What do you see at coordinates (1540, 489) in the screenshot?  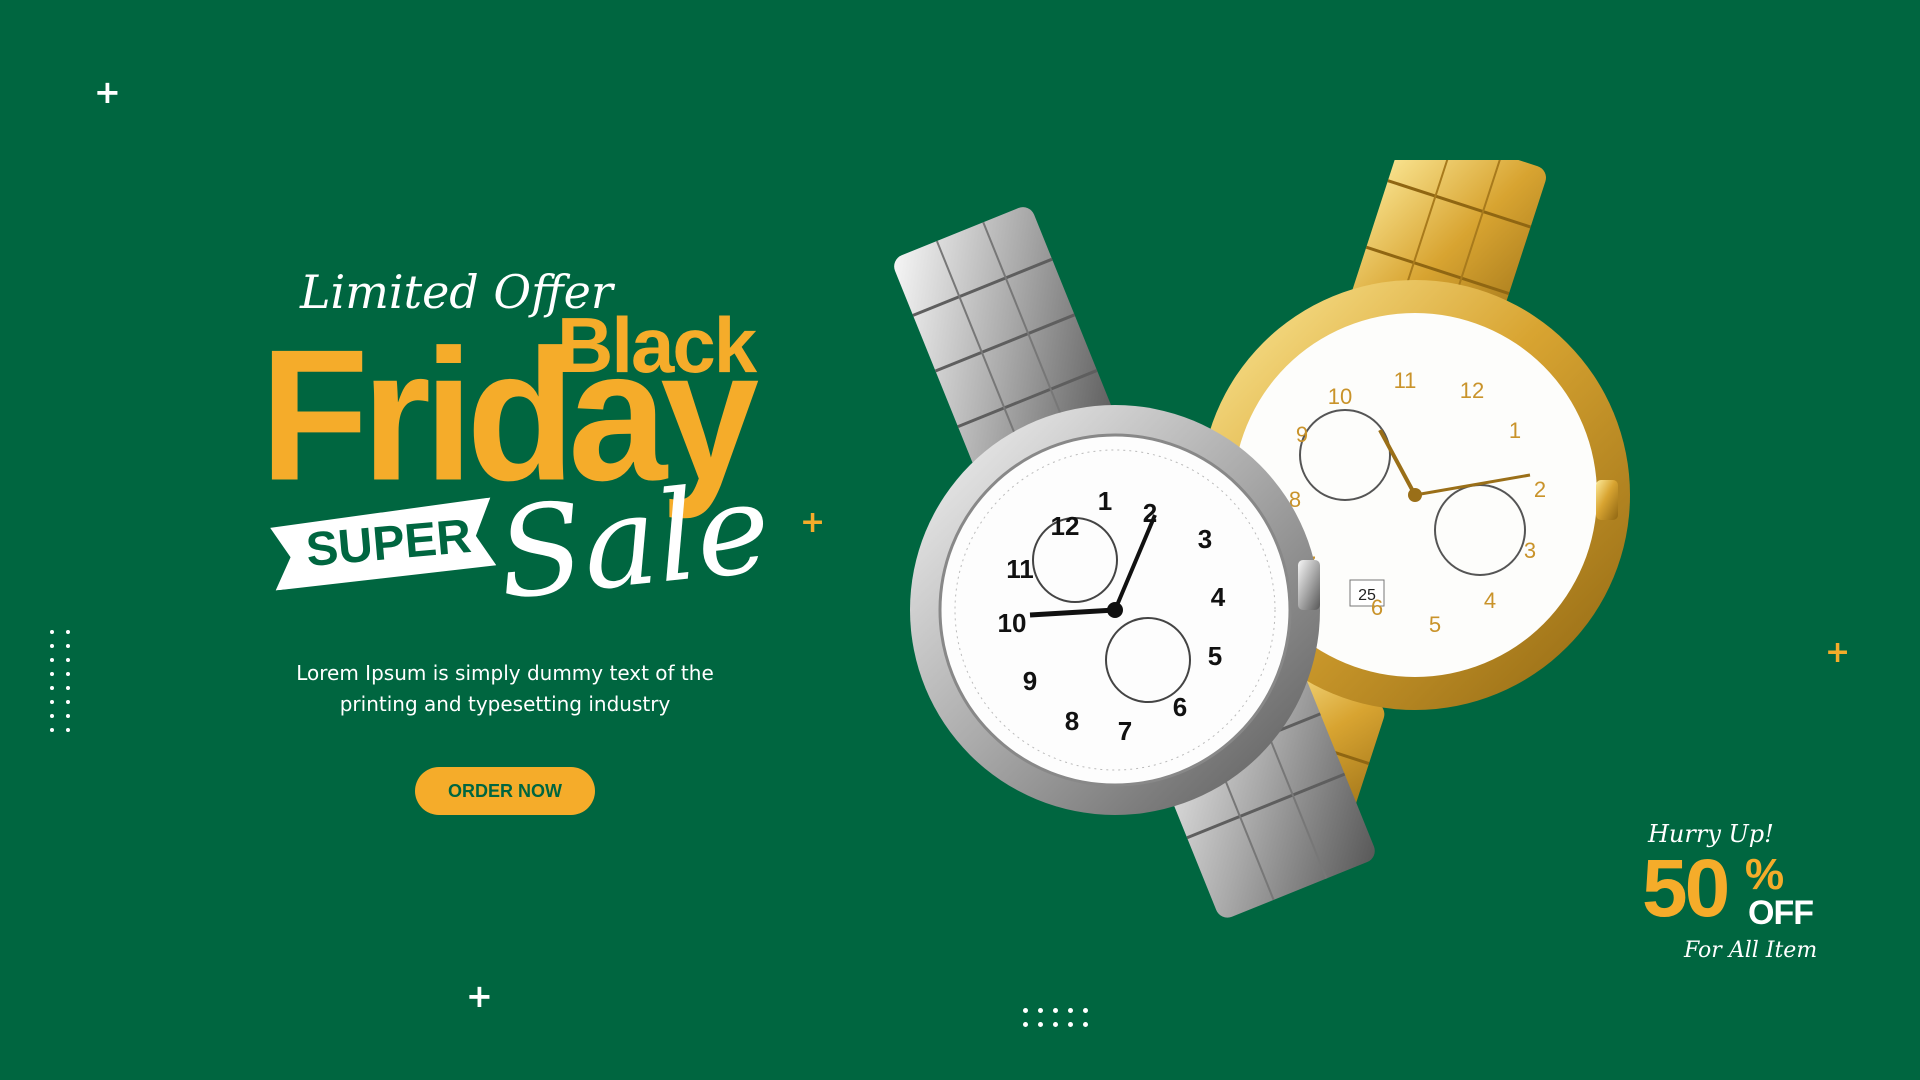 I see `dial-numeral: 2` at bounding box center [1540, 489].